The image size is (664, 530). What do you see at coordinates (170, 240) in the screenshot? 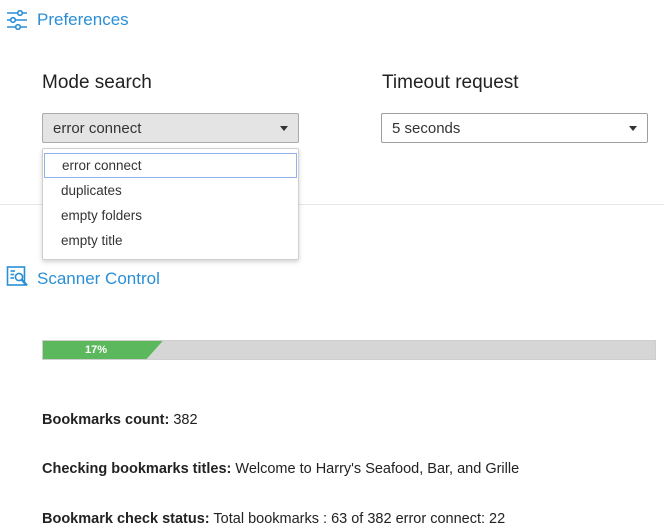
I see `dropdown-option: empty title` at bounding box center [170, 240].